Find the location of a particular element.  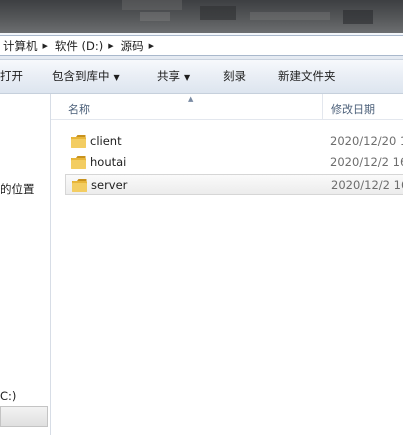

file-name: server is located at coordinates (109, 185).